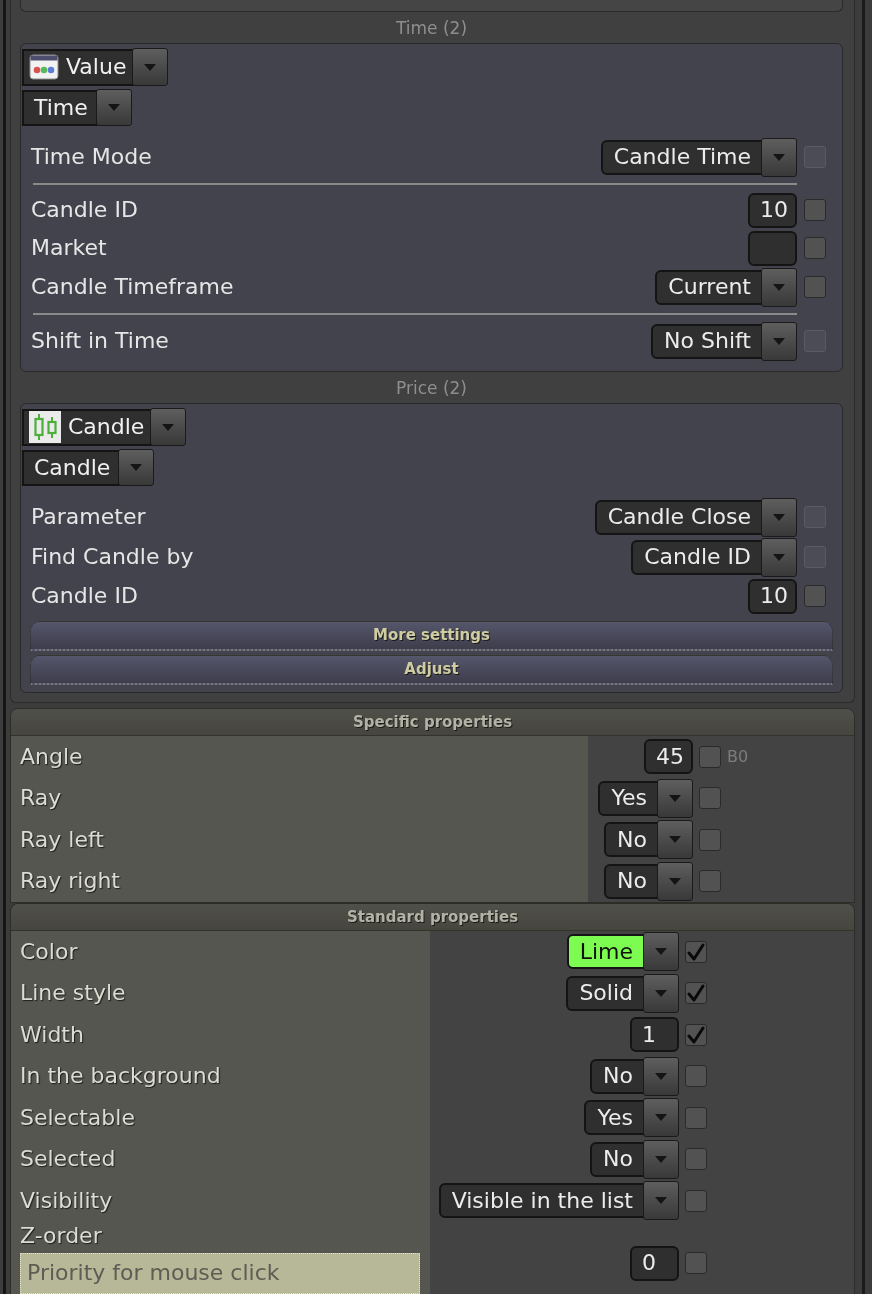 The width and height of the screenshot is (872, 1294). I want to click on dropdown-field: Current, so click(709, 287).